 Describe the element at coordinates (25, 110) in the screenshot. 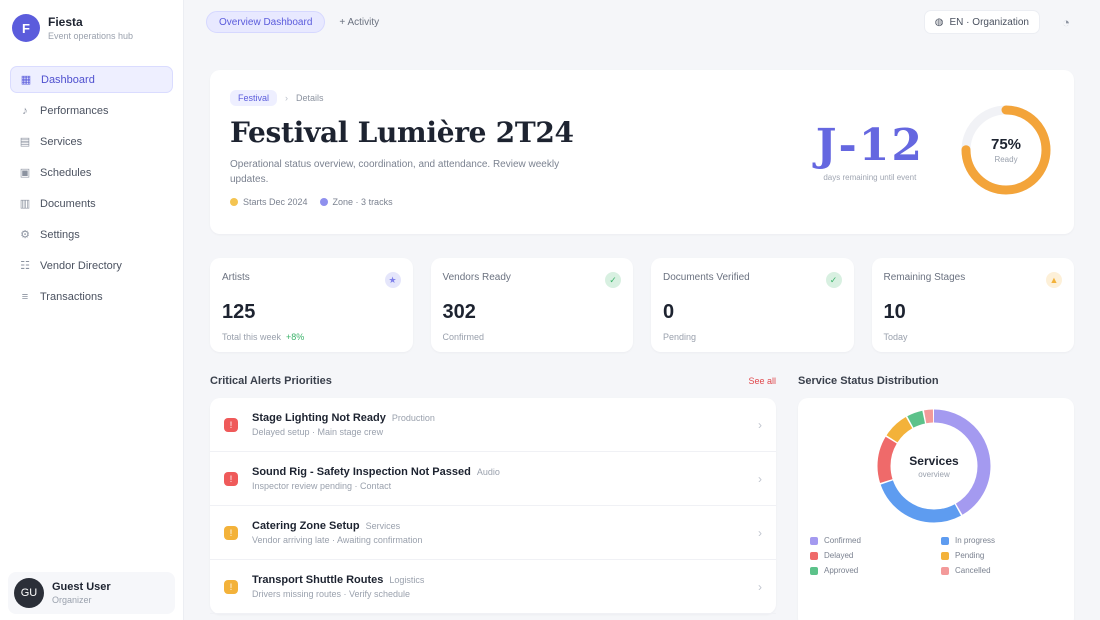

I see `music-icon: ♪` at that location.